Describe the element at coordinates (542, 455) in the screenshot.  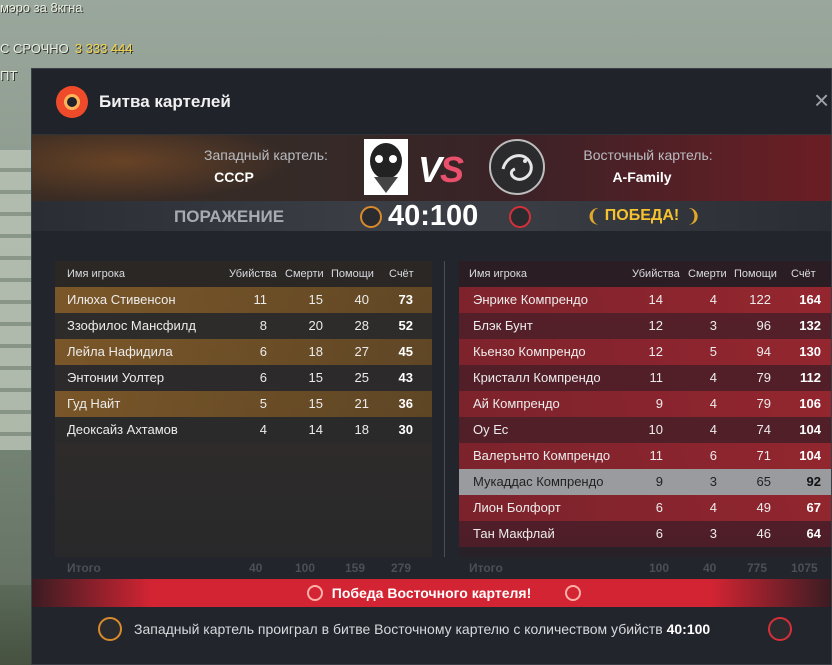
I see `player-name: Валерънто Компрендо` at that location.